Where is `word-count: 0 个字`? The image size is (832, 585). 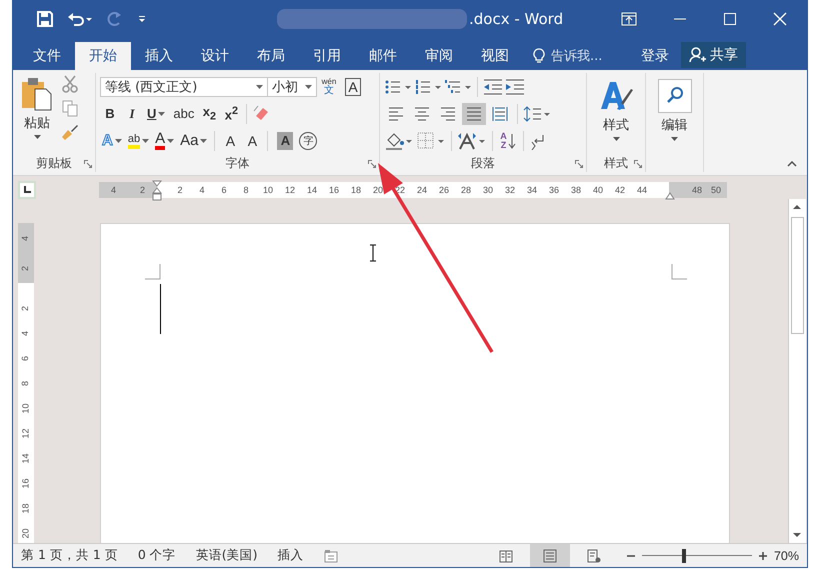 word-count: 0 个字 is located at coordinates (157, 555).